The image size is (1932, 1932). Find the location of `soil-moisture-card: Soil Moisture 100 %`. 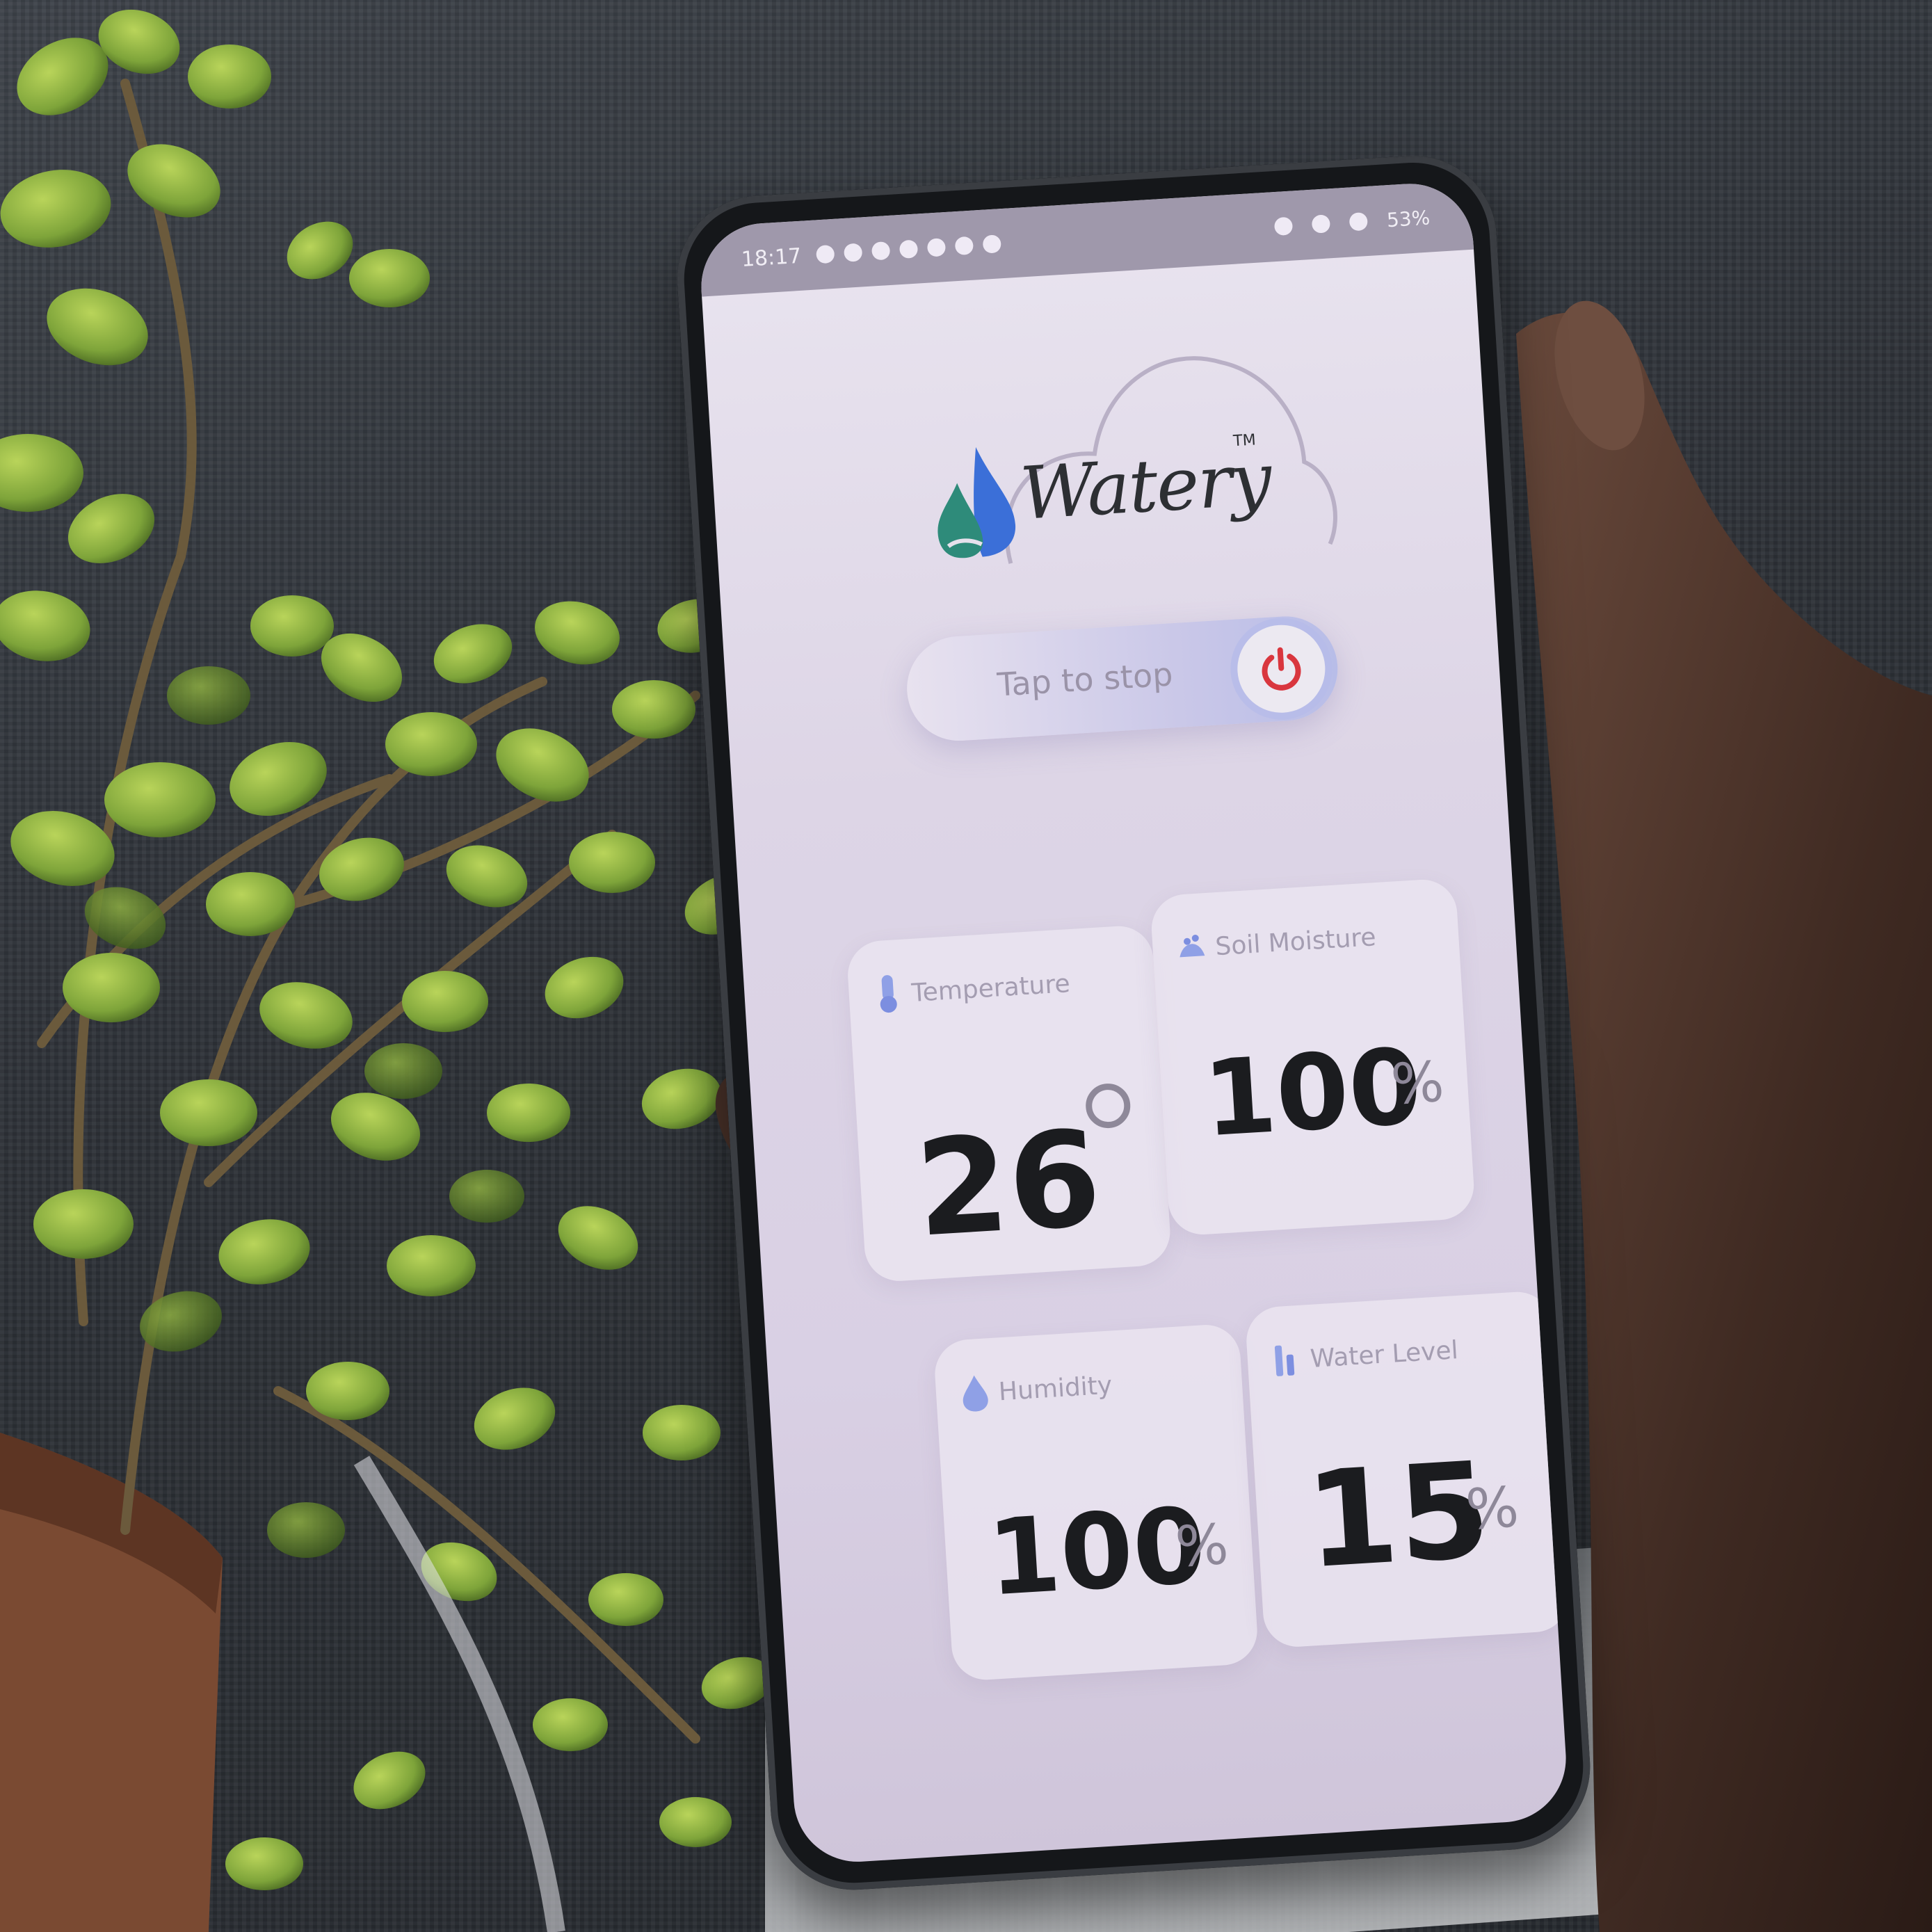

soil-moisture-card: Soil Moisture 100 % is located at coordinates (1312, 1057).